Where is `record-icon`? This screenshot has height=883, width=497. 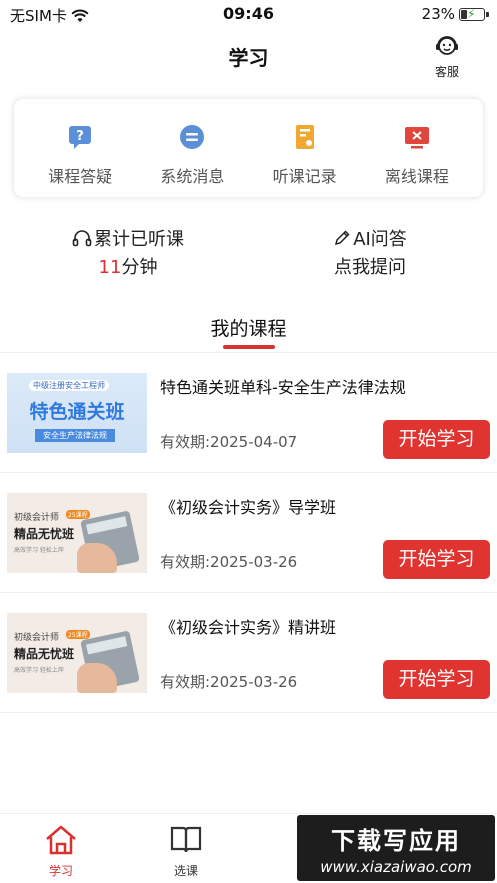
record-icon is located at coordinates (304, 137).